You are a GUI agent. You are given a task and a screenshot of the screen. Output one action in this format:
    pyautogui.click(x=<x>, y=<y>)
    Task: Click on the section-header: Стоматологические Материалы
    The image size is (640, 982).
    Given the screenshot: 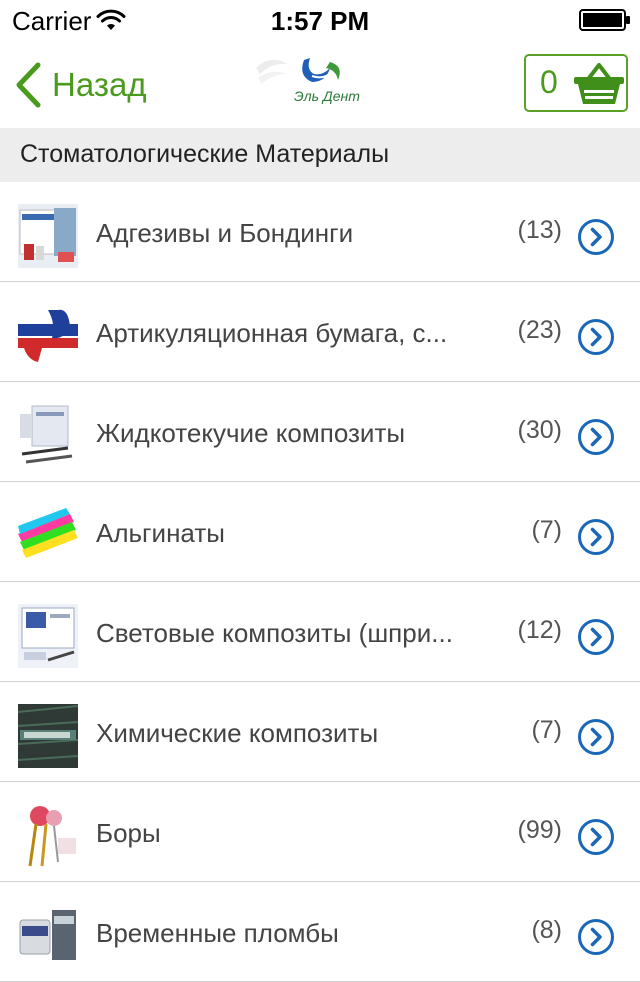 What is the action you would take?
    pyautogui.click(x=320, y=155)
    